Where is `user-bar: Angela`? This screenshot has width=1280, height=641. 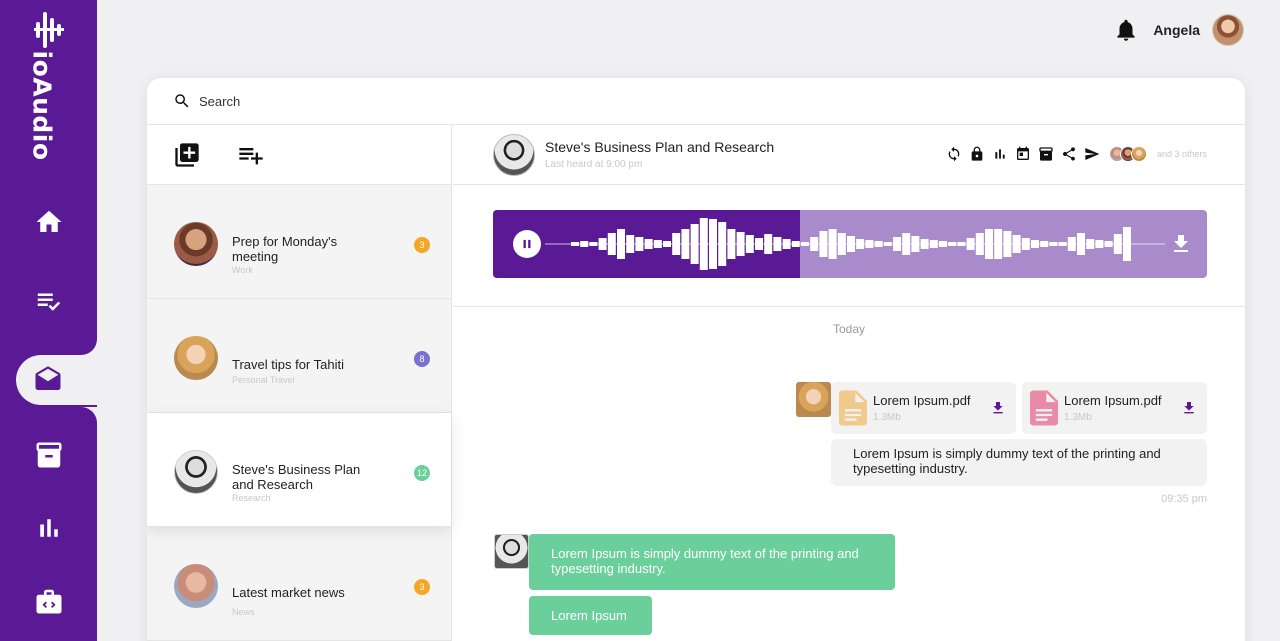
user-bar: Angela is located at coordinates (1178, 30).